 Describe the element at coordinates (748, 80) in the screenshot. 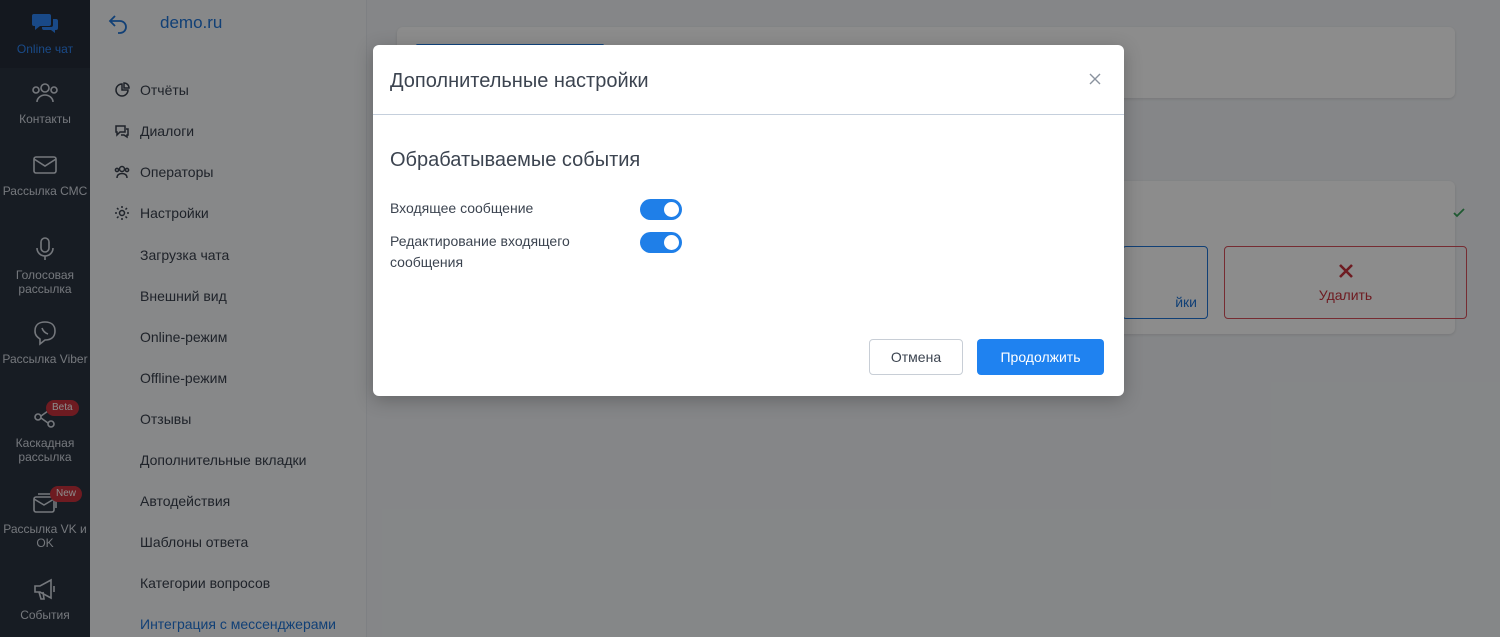

I see `modal-header: Дополнительные настройки` at that location.